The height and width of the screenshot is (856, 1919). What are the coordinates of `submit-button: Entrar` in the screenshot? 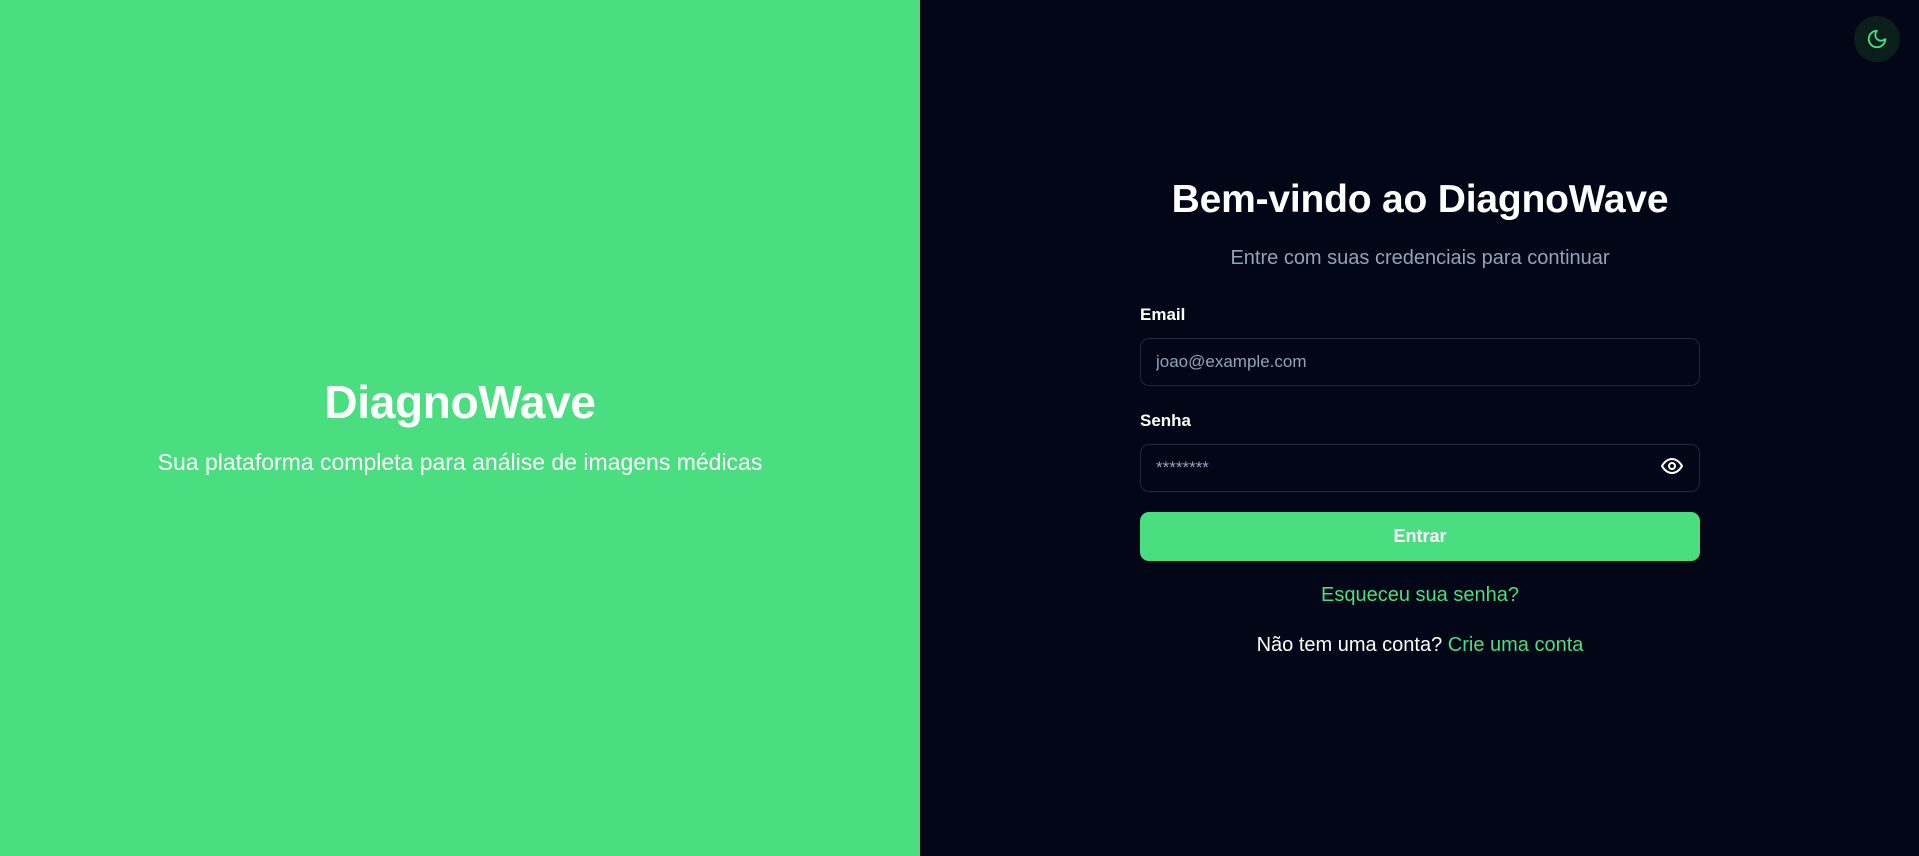 It's located at (1420, 536).